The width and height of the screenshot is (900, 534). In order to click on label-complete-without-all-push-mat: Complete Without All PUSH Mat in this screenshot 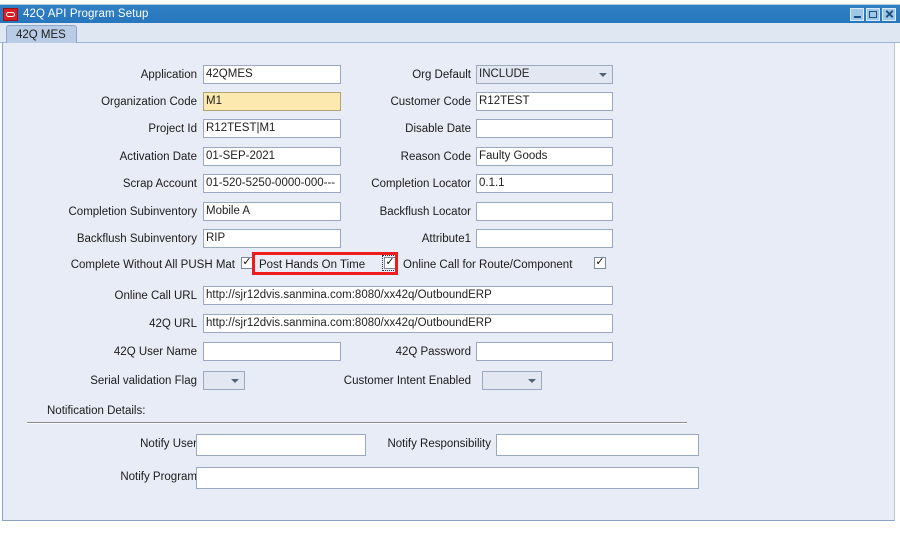, I will do `click(152, 265)`.